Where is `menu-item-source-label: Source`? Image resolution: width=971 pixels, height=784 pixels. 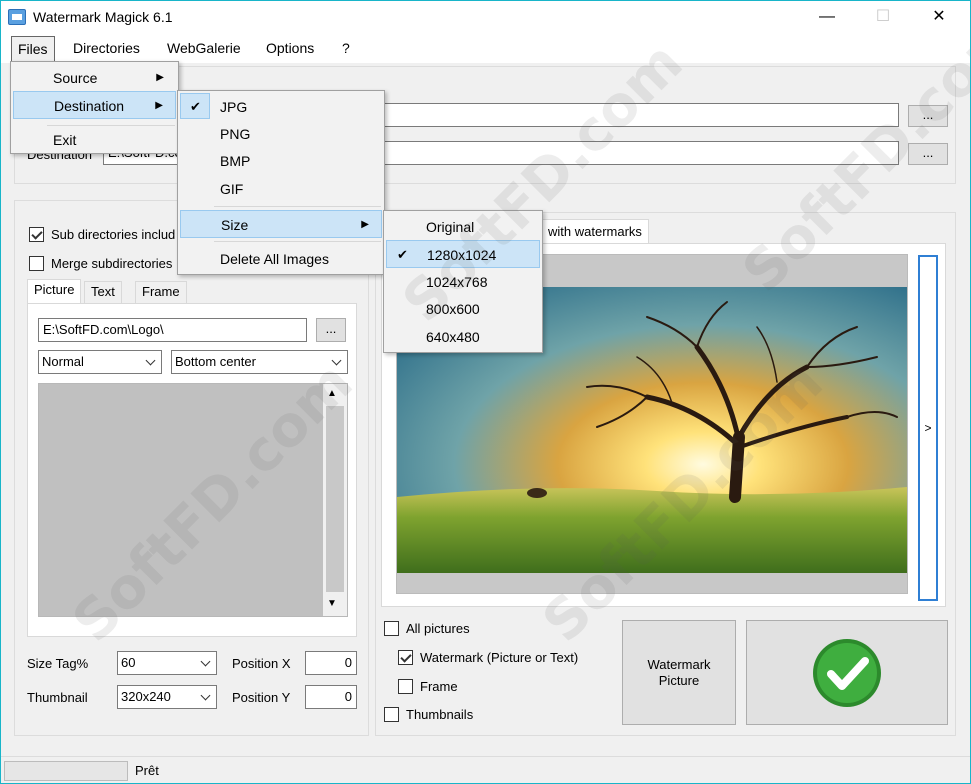 menu-item-source-label: Source is located at coordinates (75, 78).